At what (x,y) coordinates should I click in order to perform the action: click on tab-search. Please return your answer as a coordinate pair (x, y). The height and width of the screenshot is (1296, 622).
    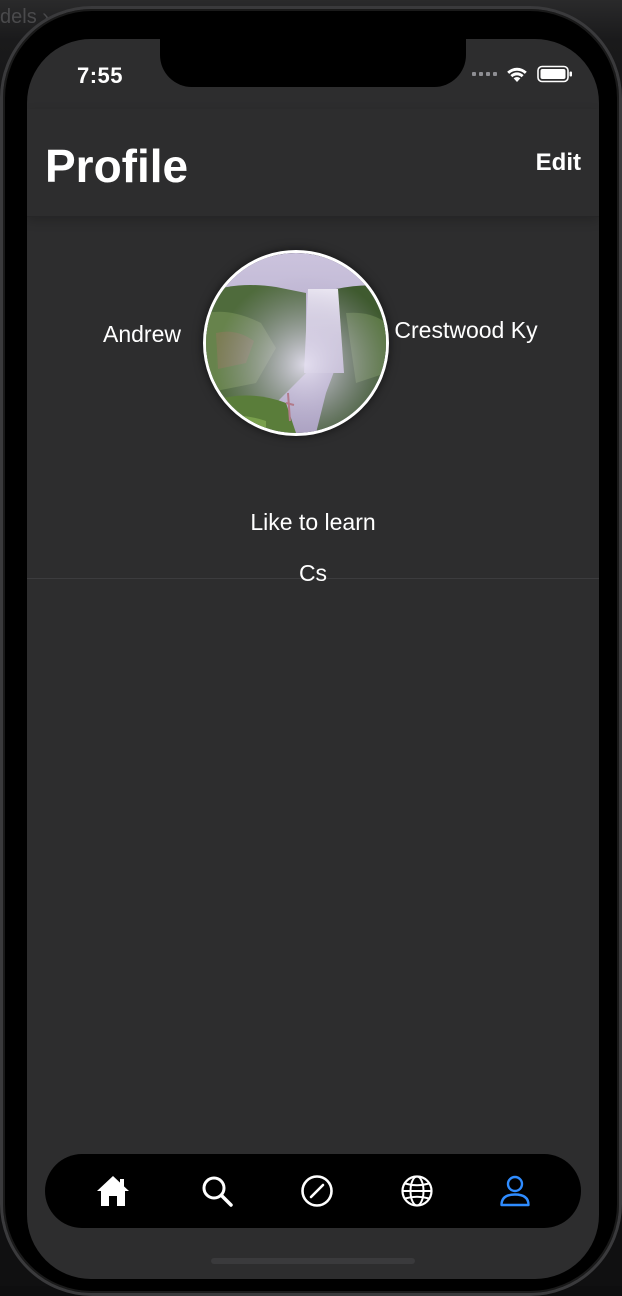
    Looking at the image, I should click on (217, 1191).